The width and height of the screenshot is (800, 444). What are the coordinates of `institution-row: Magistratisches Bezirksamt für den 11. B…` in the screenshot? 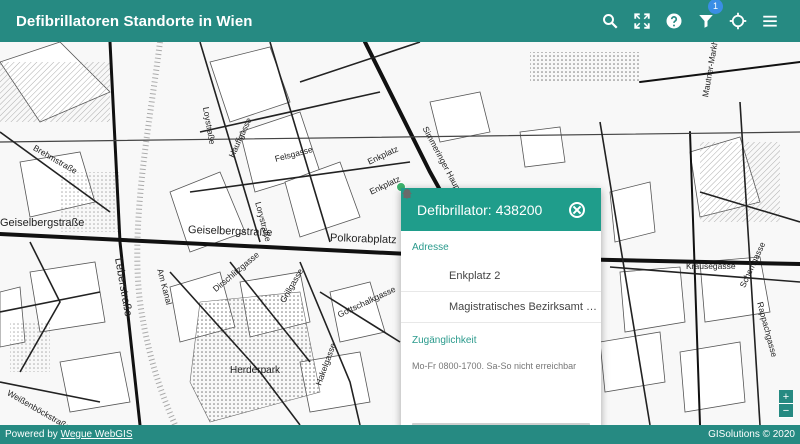 It's located at (501, 256).